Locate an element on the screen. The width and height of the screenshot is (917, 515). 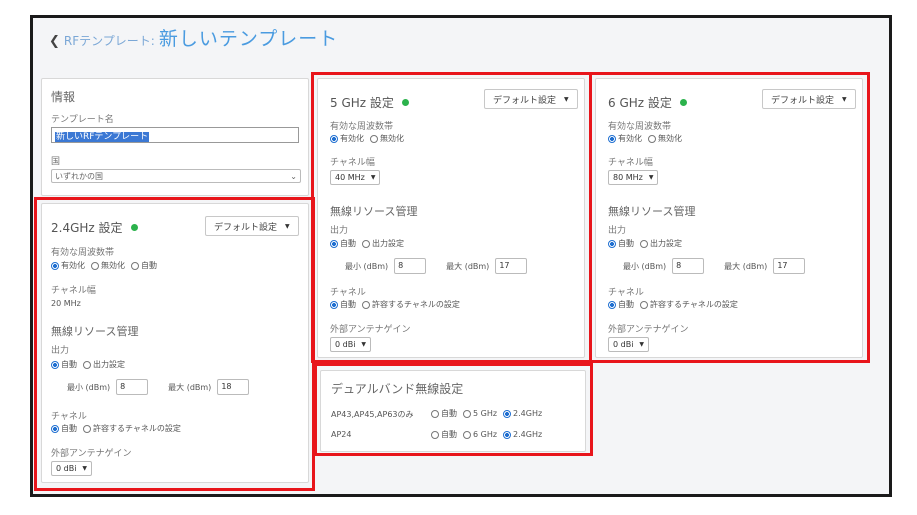
page-title: 新しいテンプレート is located at coordinates (248, 39).